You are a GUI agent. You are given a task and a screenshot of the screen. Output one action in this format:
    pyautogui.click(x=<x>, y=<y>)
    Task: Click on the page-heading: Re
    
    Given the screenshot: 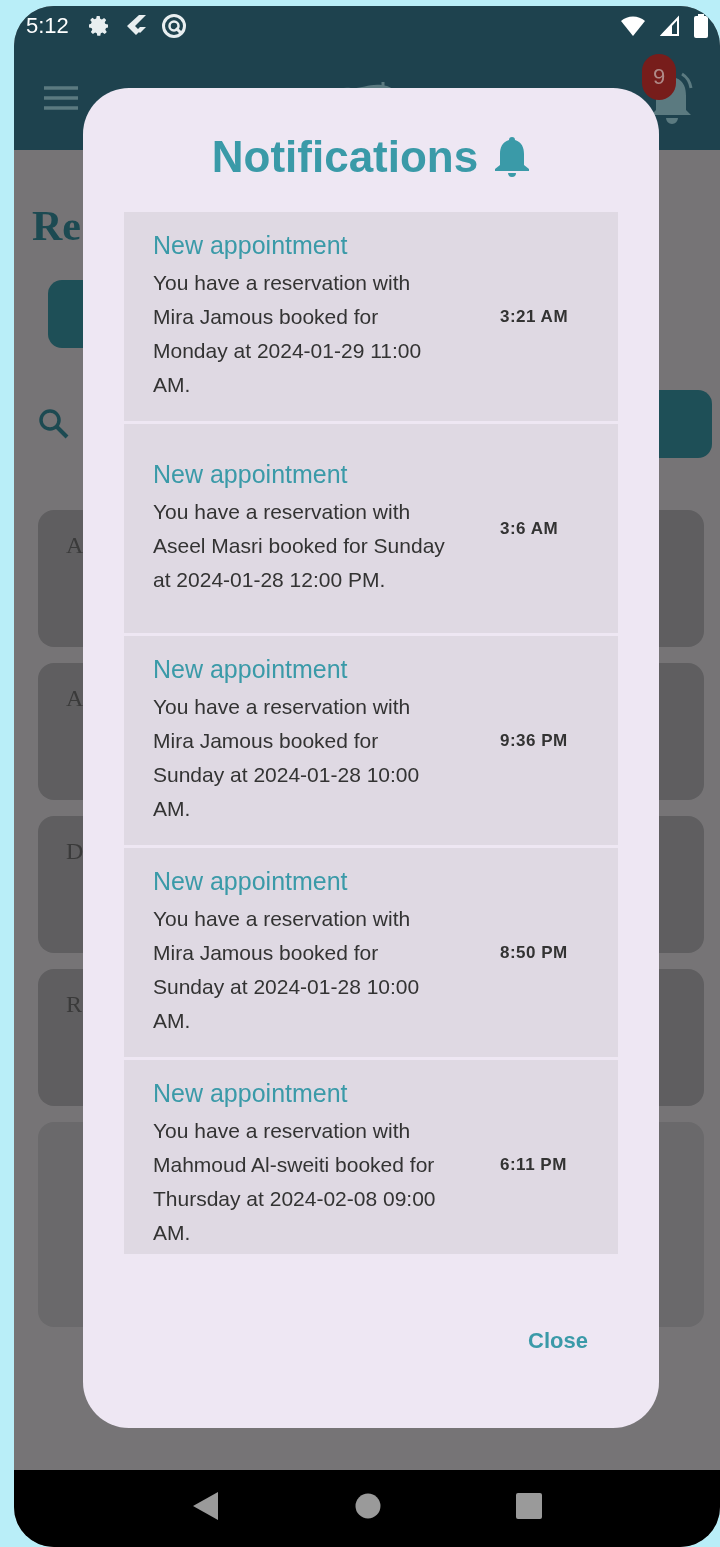 What is the action you would take?
    pyautogui.click(x=56, y=226)
    